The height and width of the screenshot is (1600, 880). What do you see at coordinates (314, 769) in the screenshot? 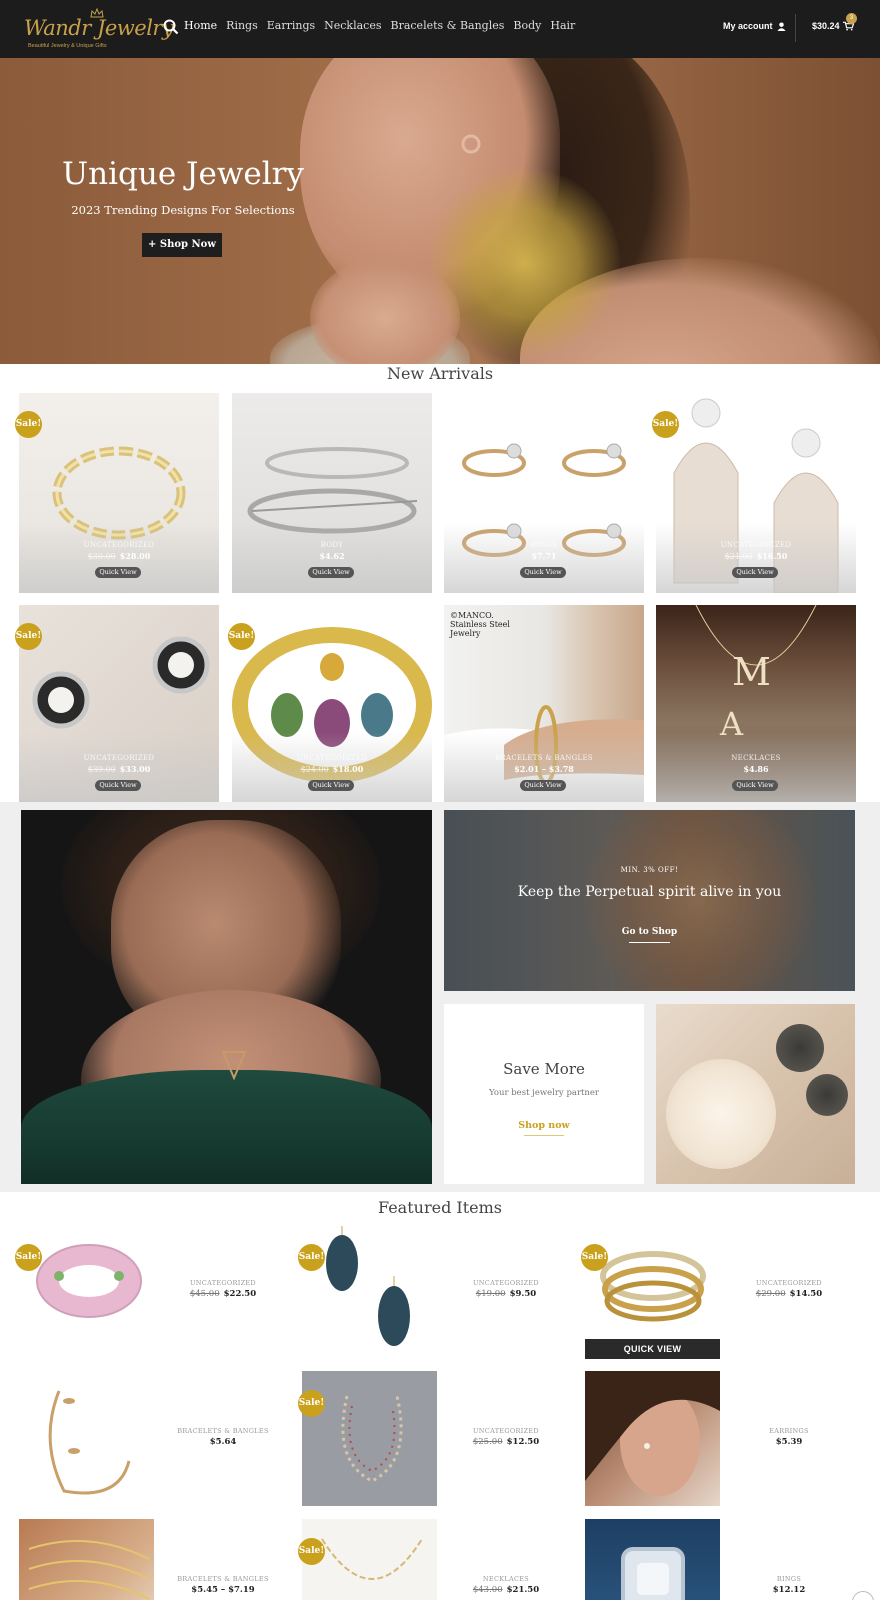
I see `old-price: $24.00` at bounding box center [314, 769].